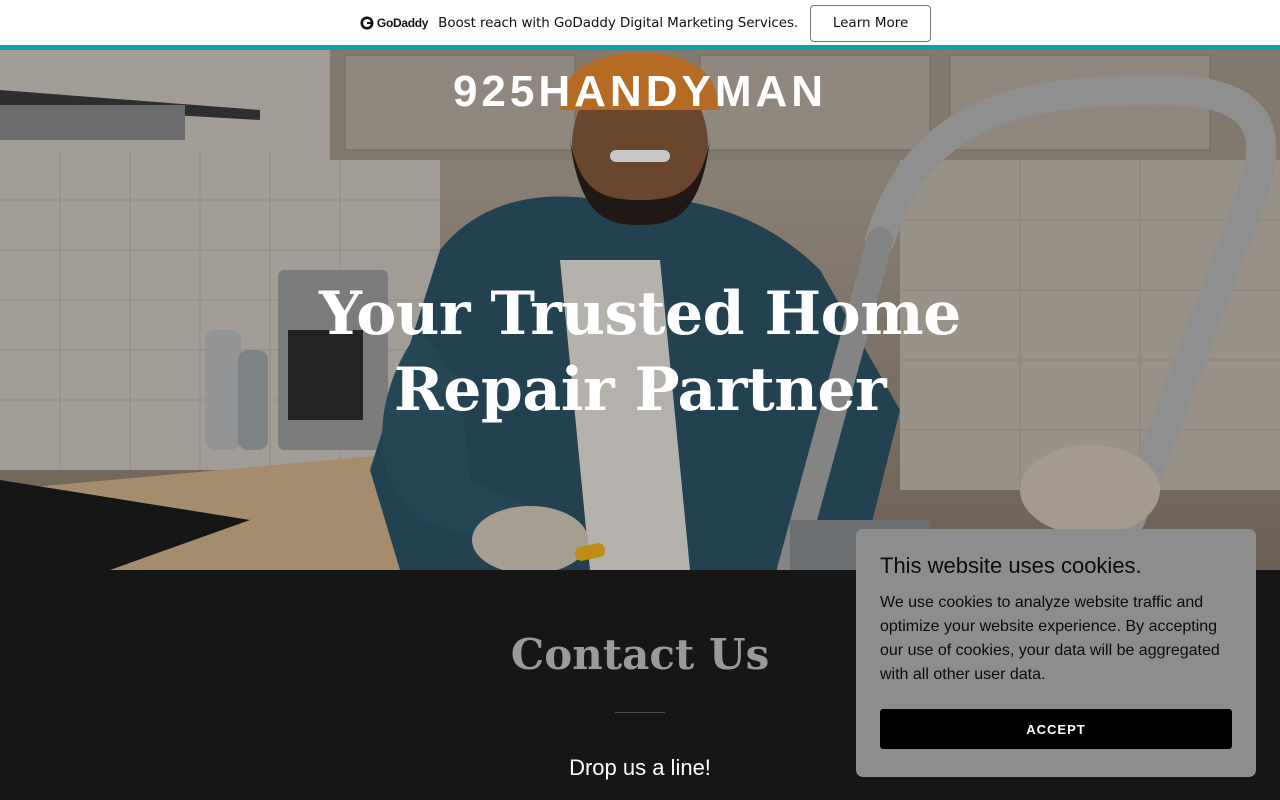  I want to click on godaddy-logo: GoDaddy, so click(393, 23).